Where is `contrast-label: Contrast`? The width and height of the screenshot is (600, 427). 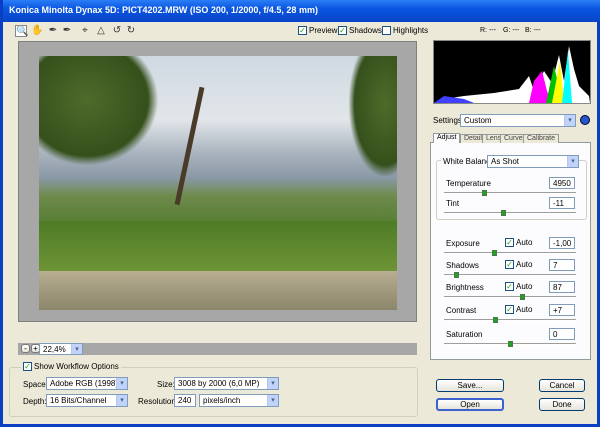
contrast-label: Contrast is located at coordinates (461, 310).